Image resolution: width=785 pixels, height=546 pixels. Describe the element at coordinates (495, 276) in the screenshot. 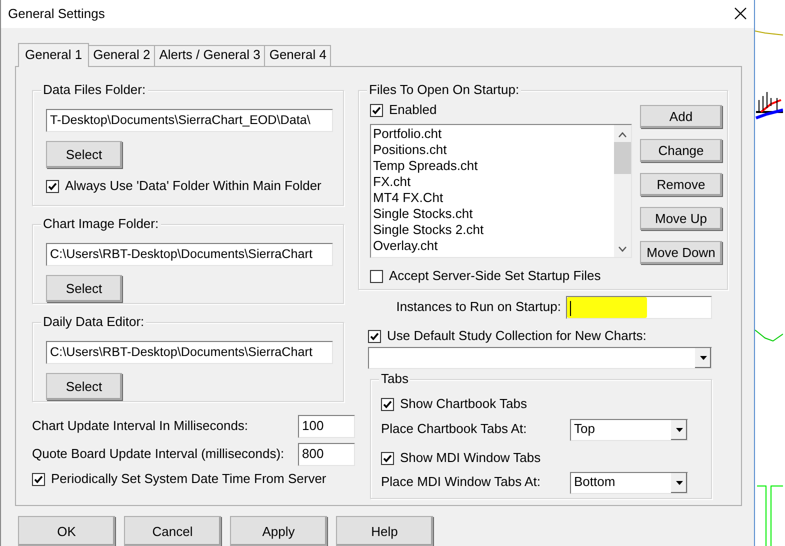

I see `checkbox-label: Accept Server-Side Set Startup Files` at that location.